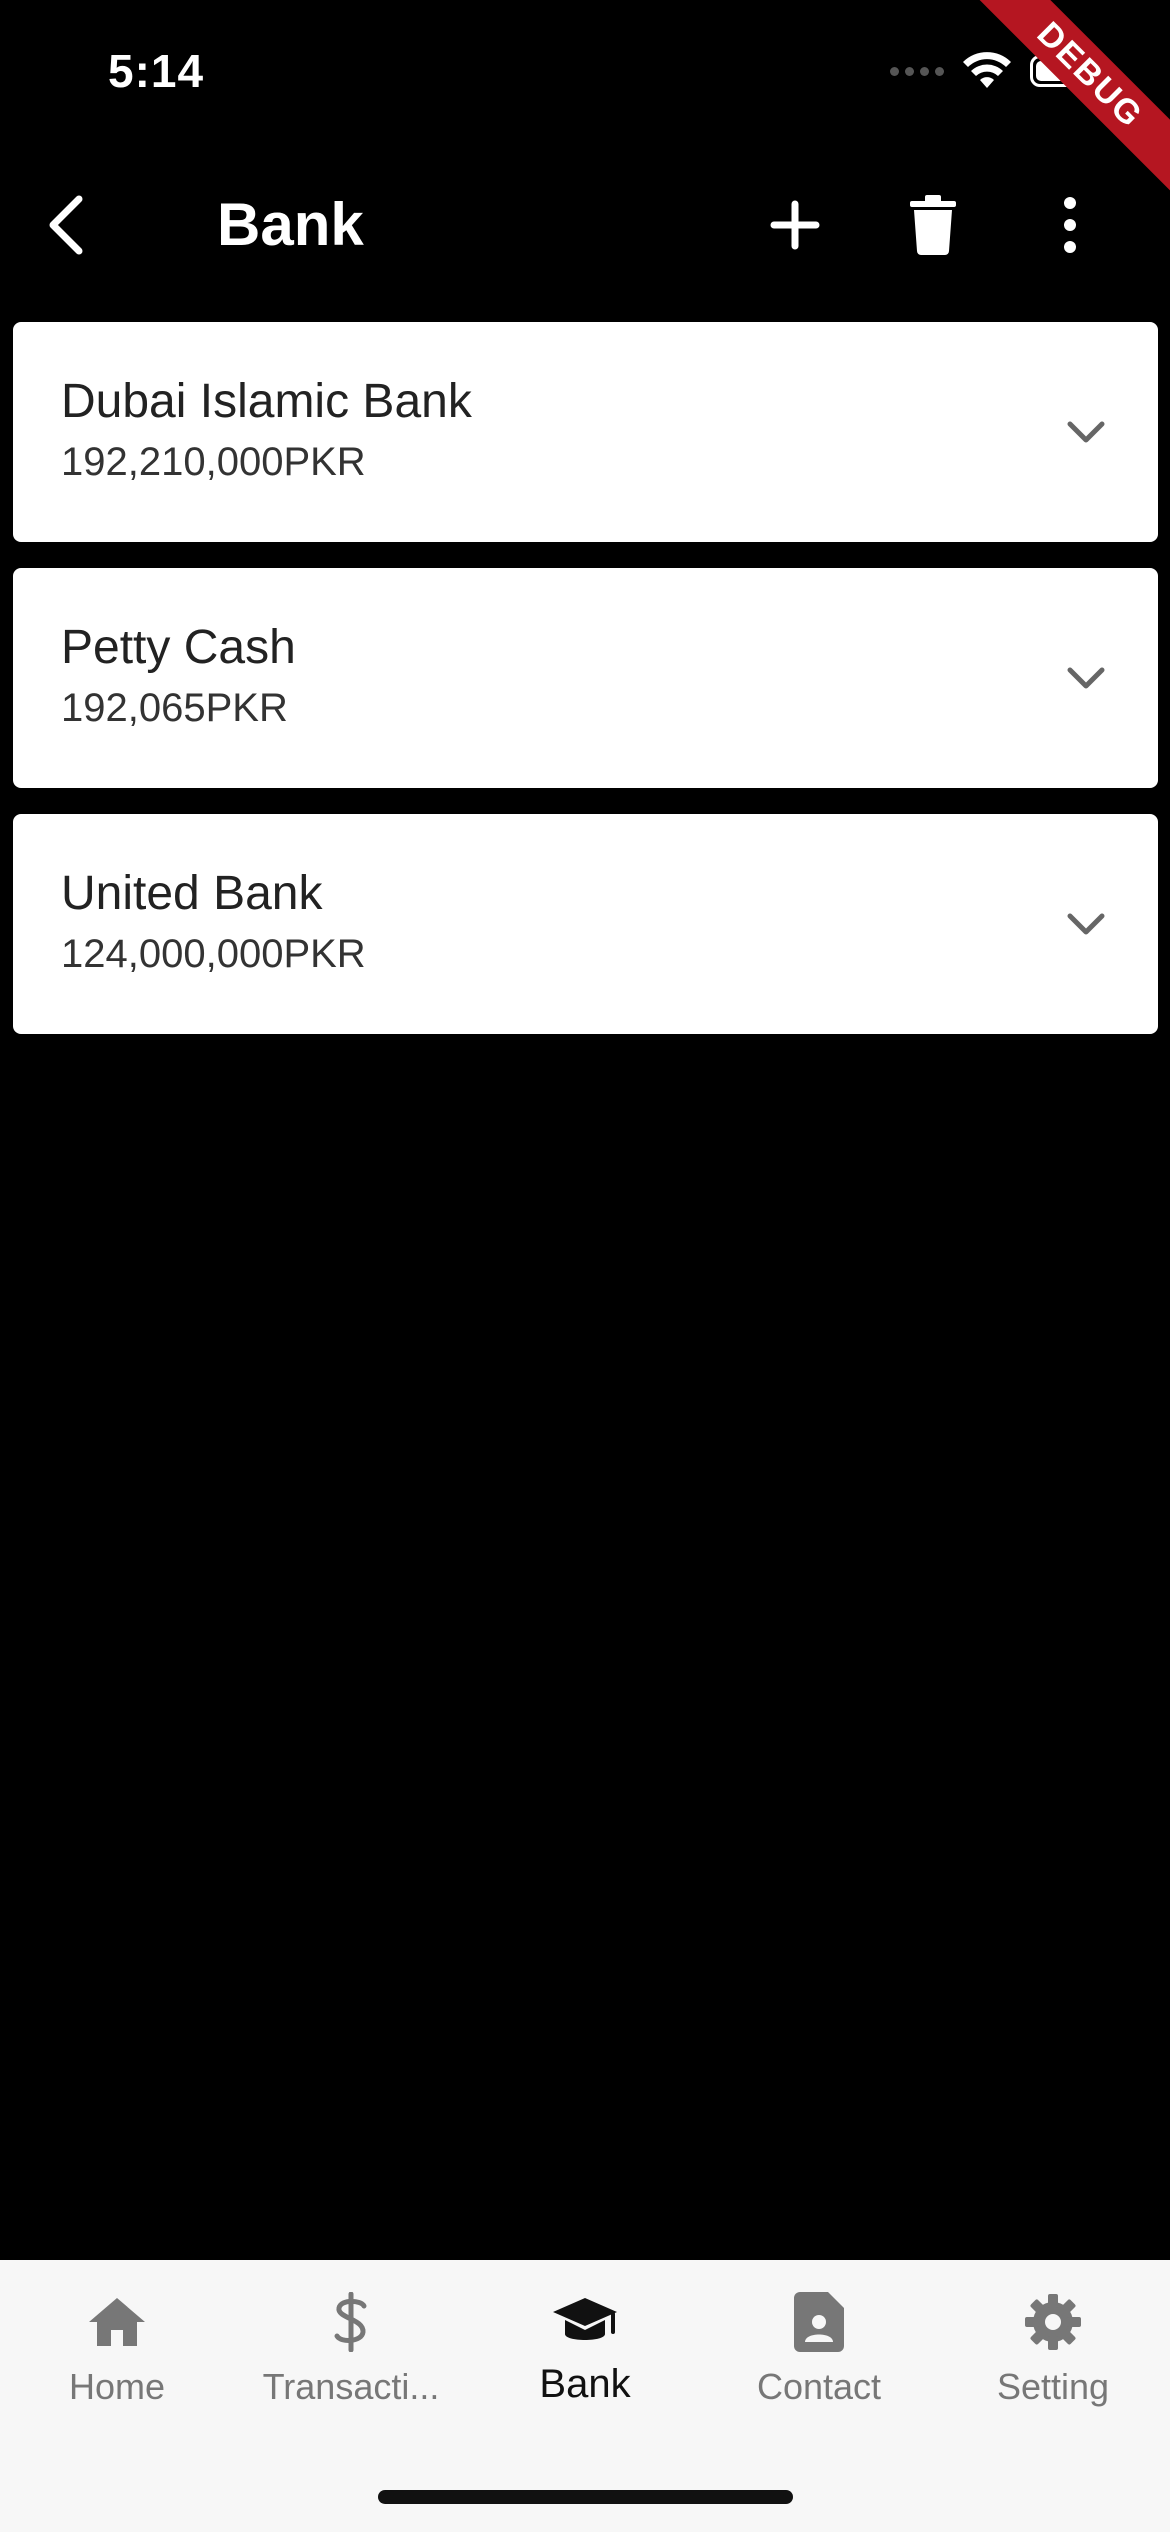  I want to click on nav-item-bank: Bank, so click(585, 2355).